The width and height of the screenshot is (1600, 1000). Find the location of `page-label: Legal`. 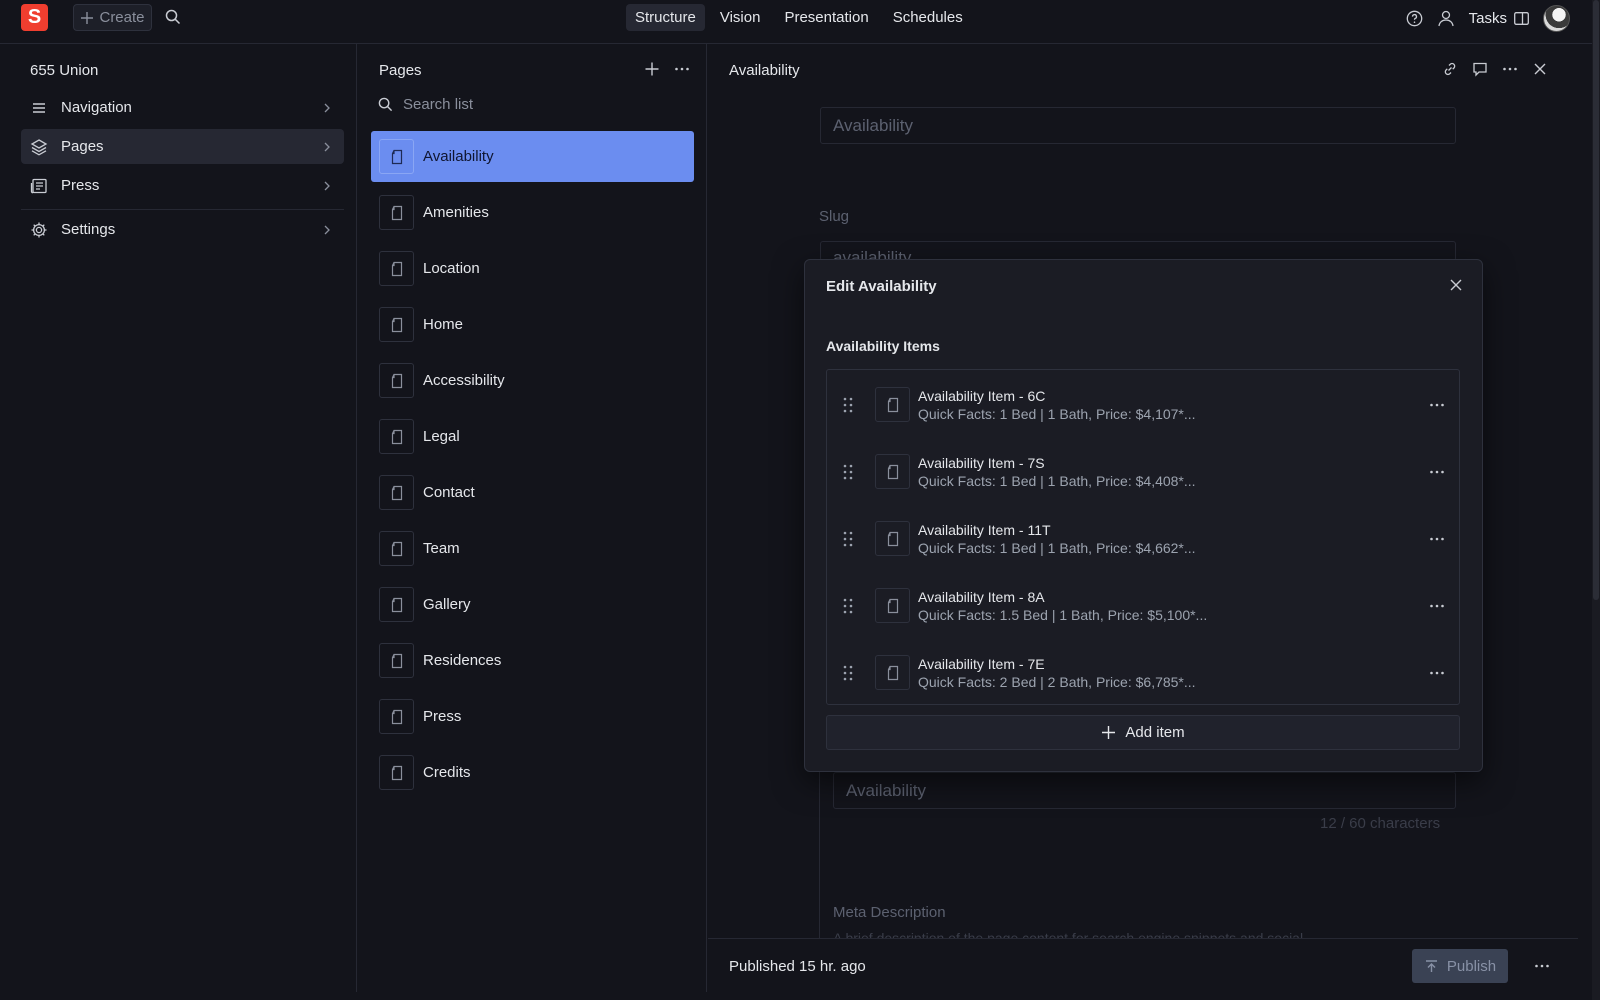

page-label: Legal is located at coordinates (441, 436).